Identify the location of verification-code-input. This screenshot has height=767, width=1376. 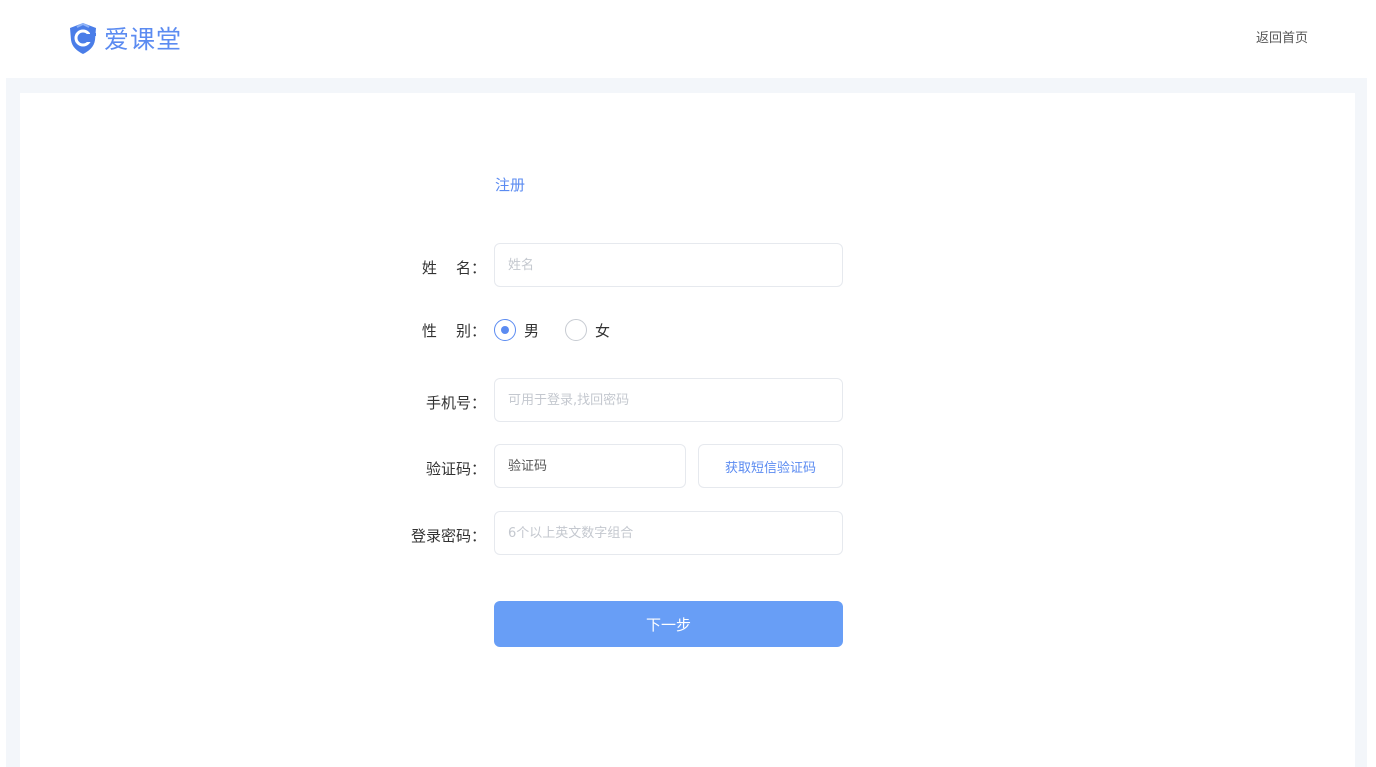
(590, 466).